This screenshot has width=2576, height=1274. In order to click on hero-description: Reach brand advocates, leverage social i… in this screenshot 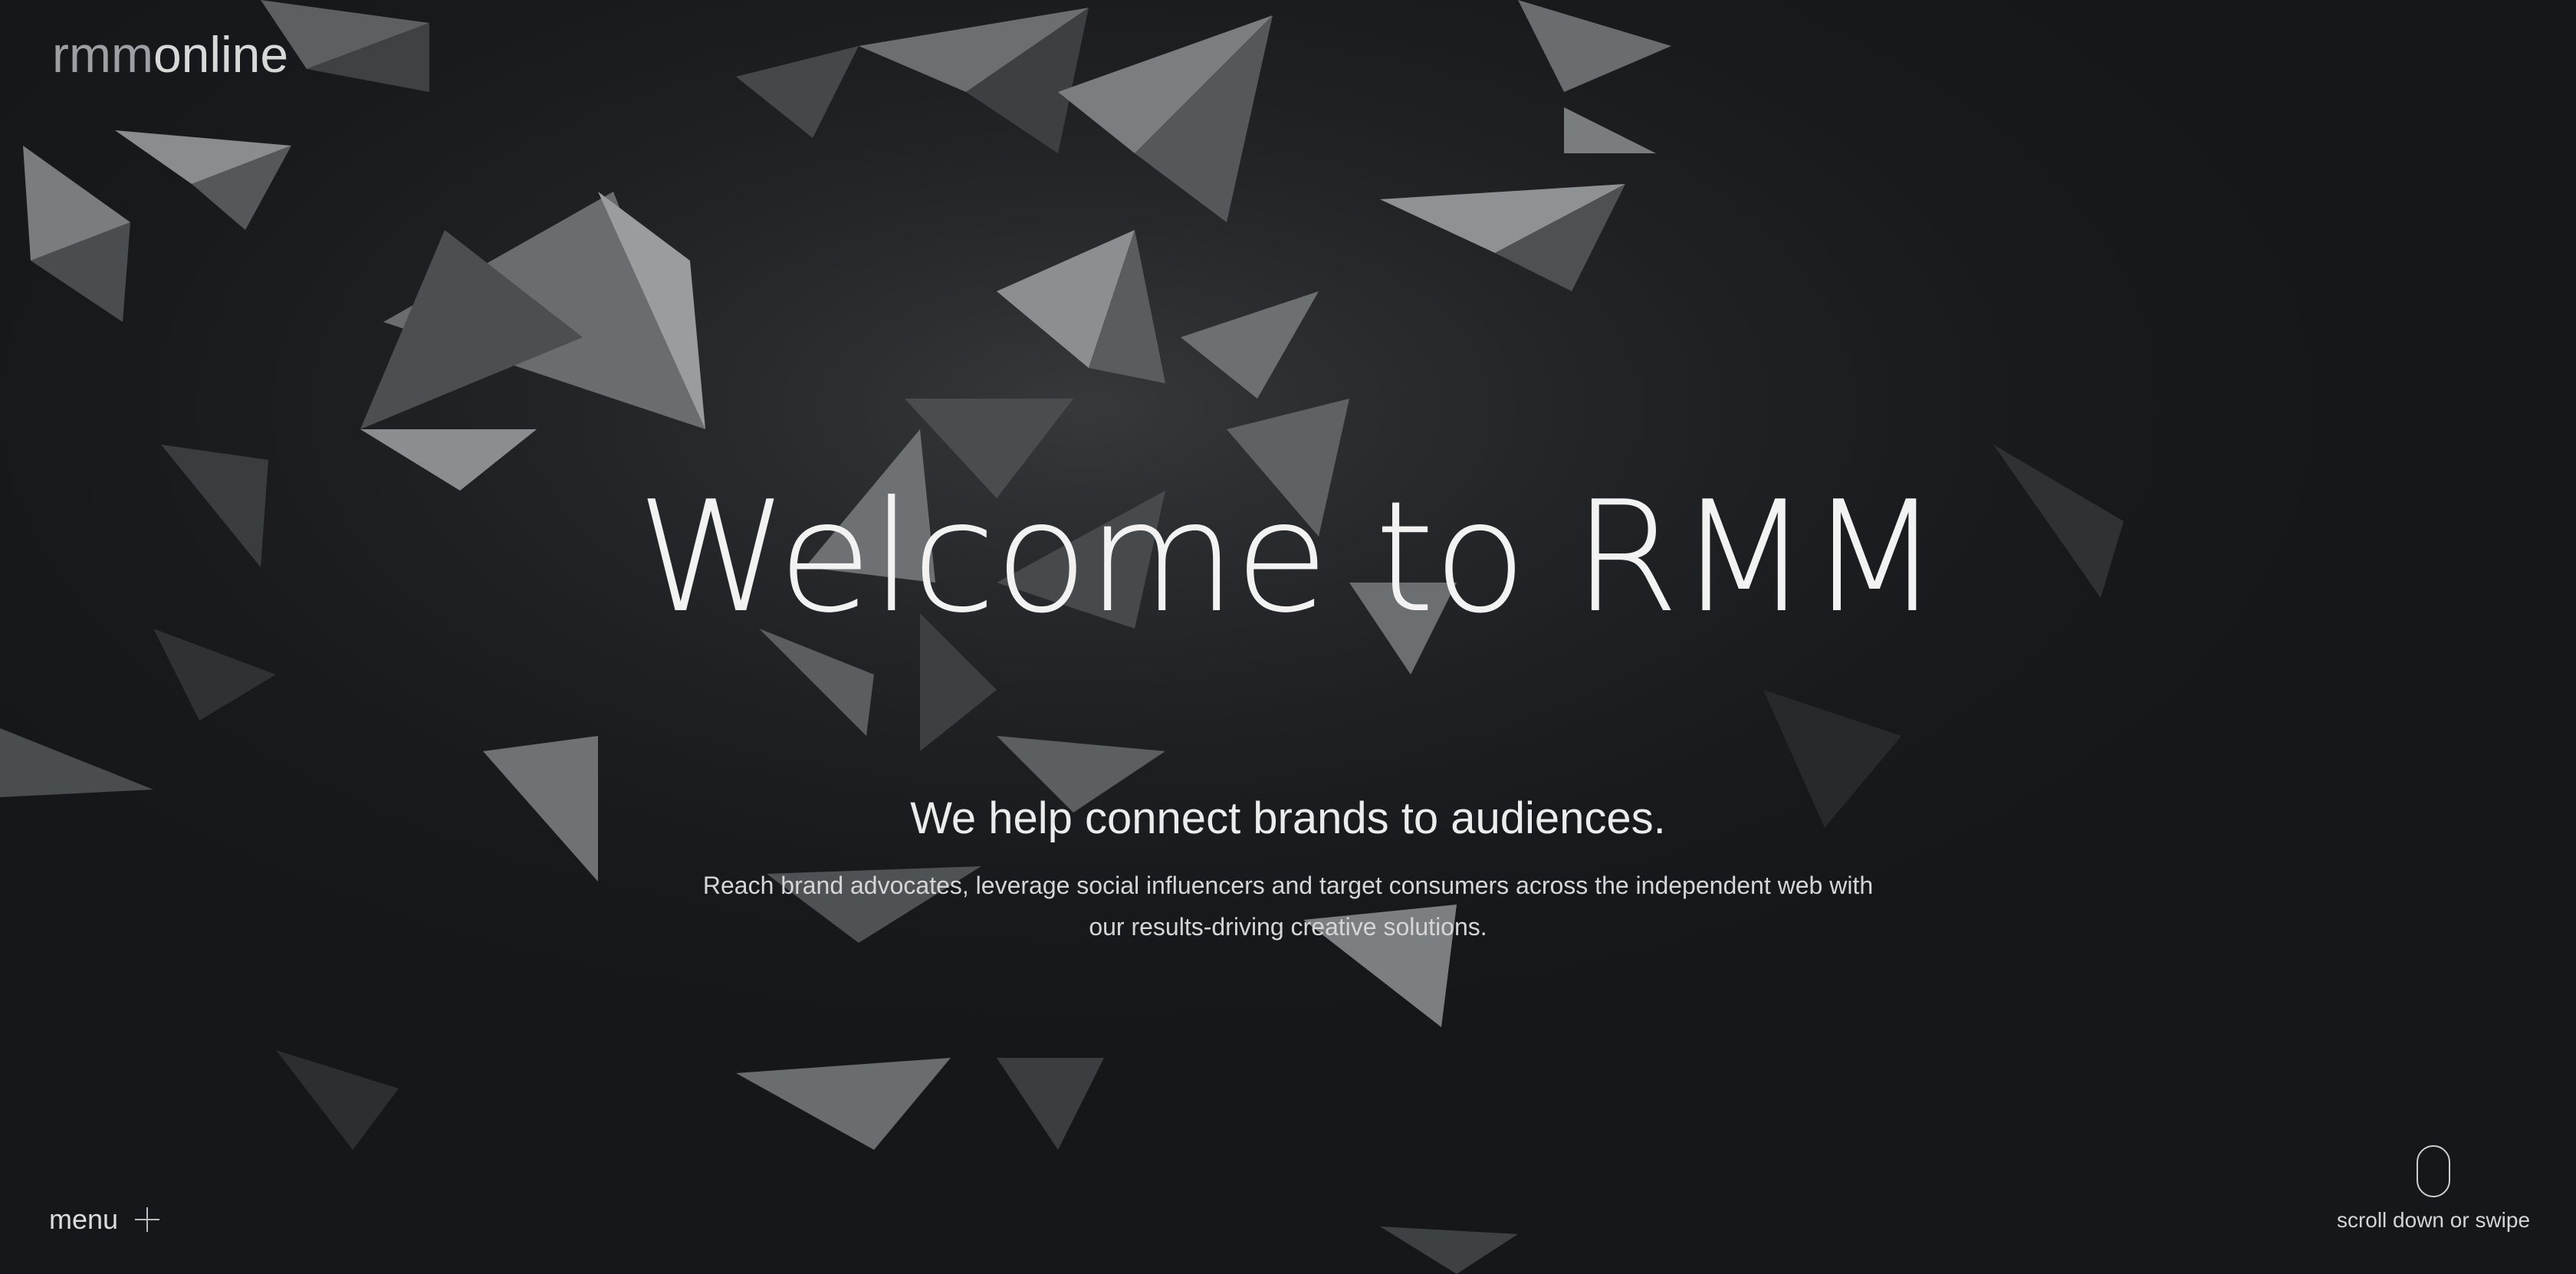, I will do `click(1288, 906)`.